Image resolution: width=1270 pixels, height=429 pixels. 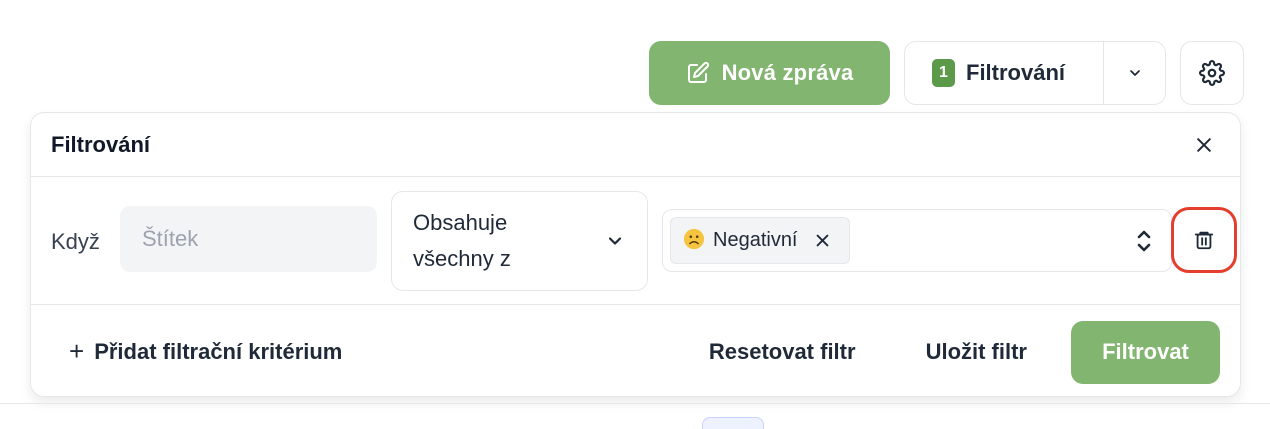 I want to click on value-chip: Negativní, so click(x=760, y=240).